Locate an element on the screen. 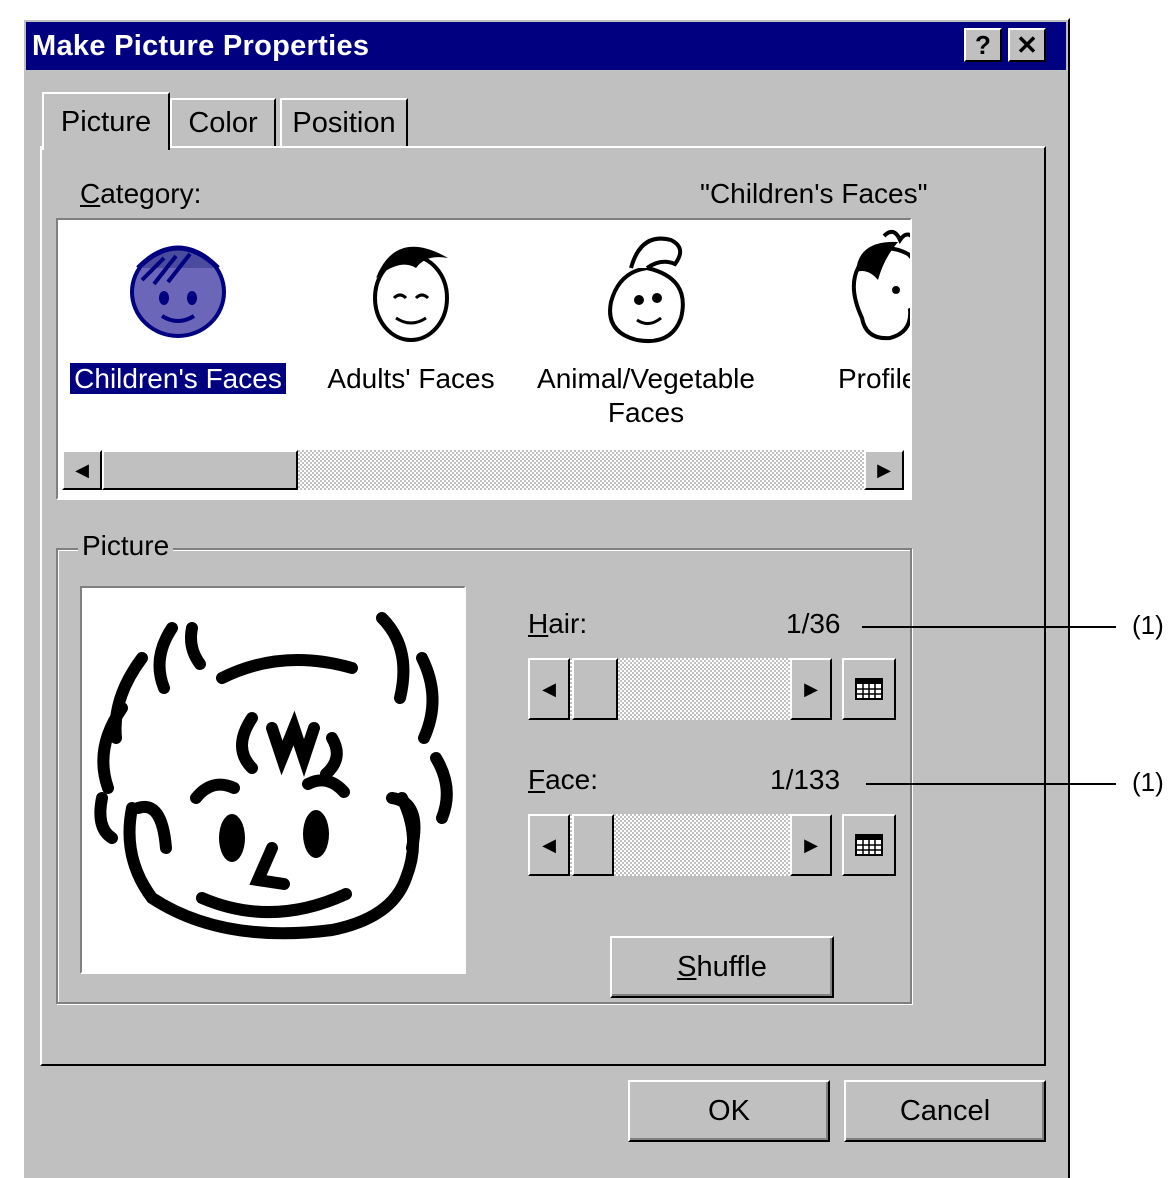  hair-value: 1/36 is located at coordinates (813, 623).